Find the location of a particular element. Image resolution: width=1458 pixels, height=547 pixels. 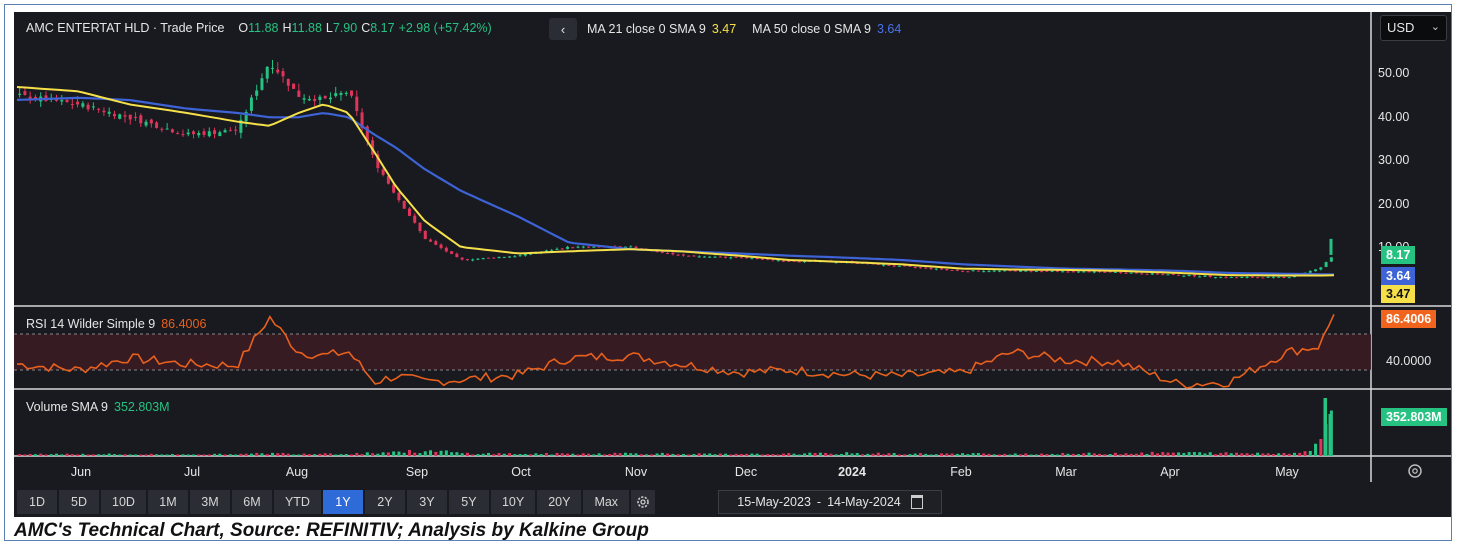

range-button-2y: 2Y is located at coordinates (384, 502).